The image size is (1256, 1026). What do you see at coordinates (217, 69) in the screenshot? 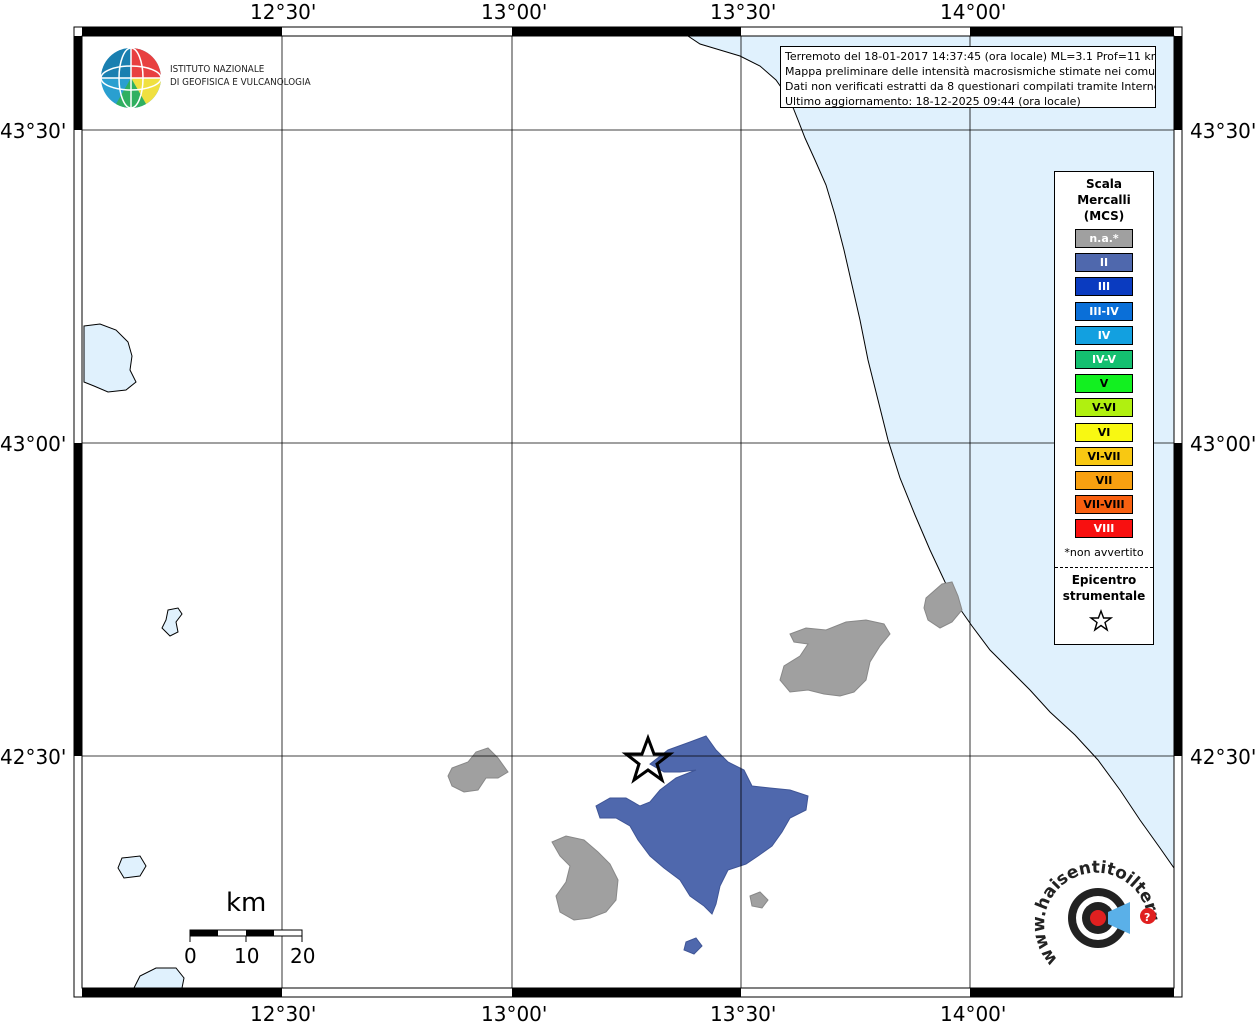
I see `logo-line: ISTITUTO NAZIONALE` at bounding box center [217, 69].